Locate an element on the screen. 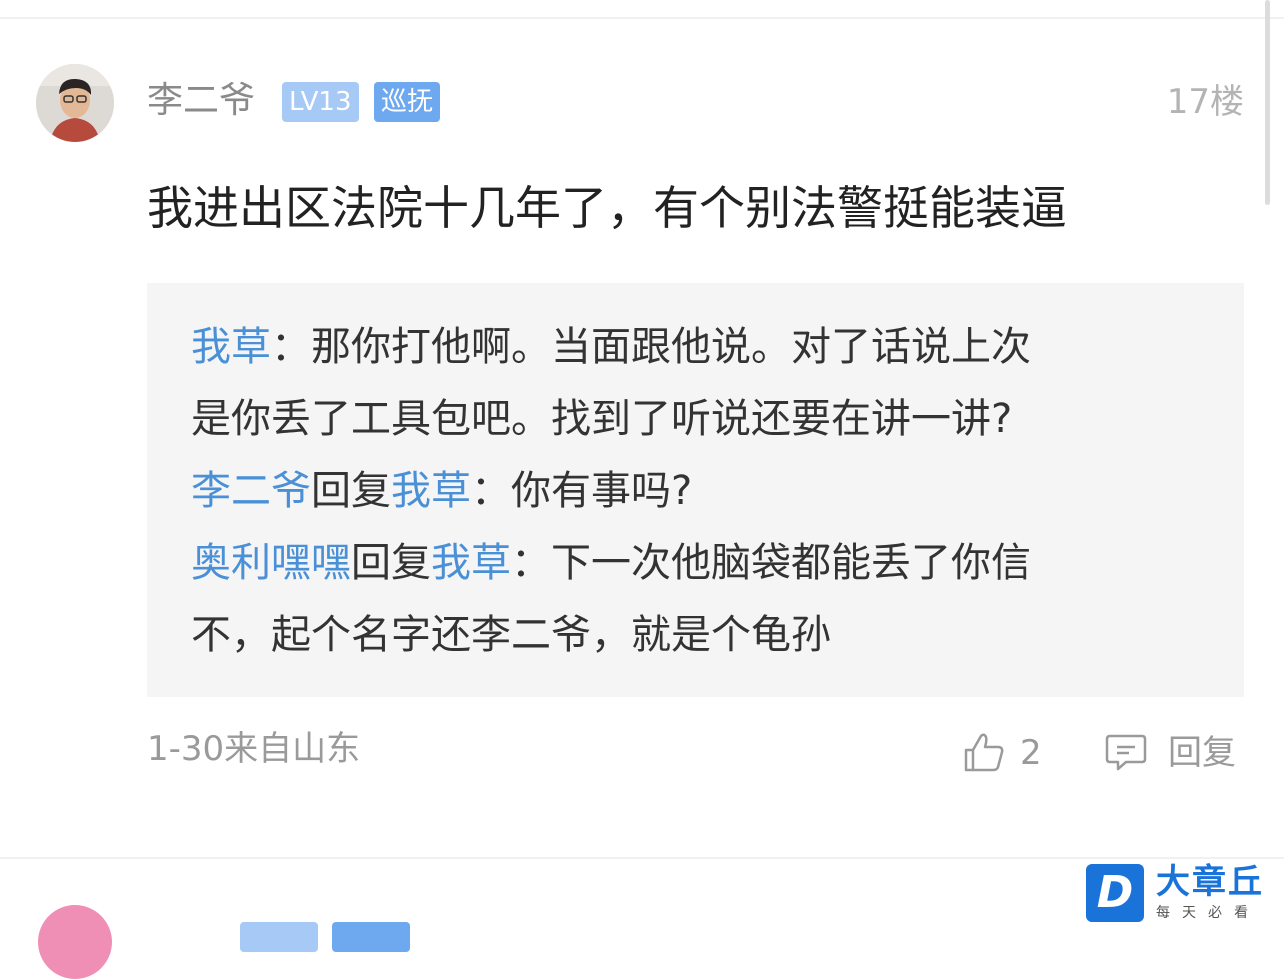  reply-text: ：下一次他脑袋都能丢了你信 is located at coordinates (771, 563).